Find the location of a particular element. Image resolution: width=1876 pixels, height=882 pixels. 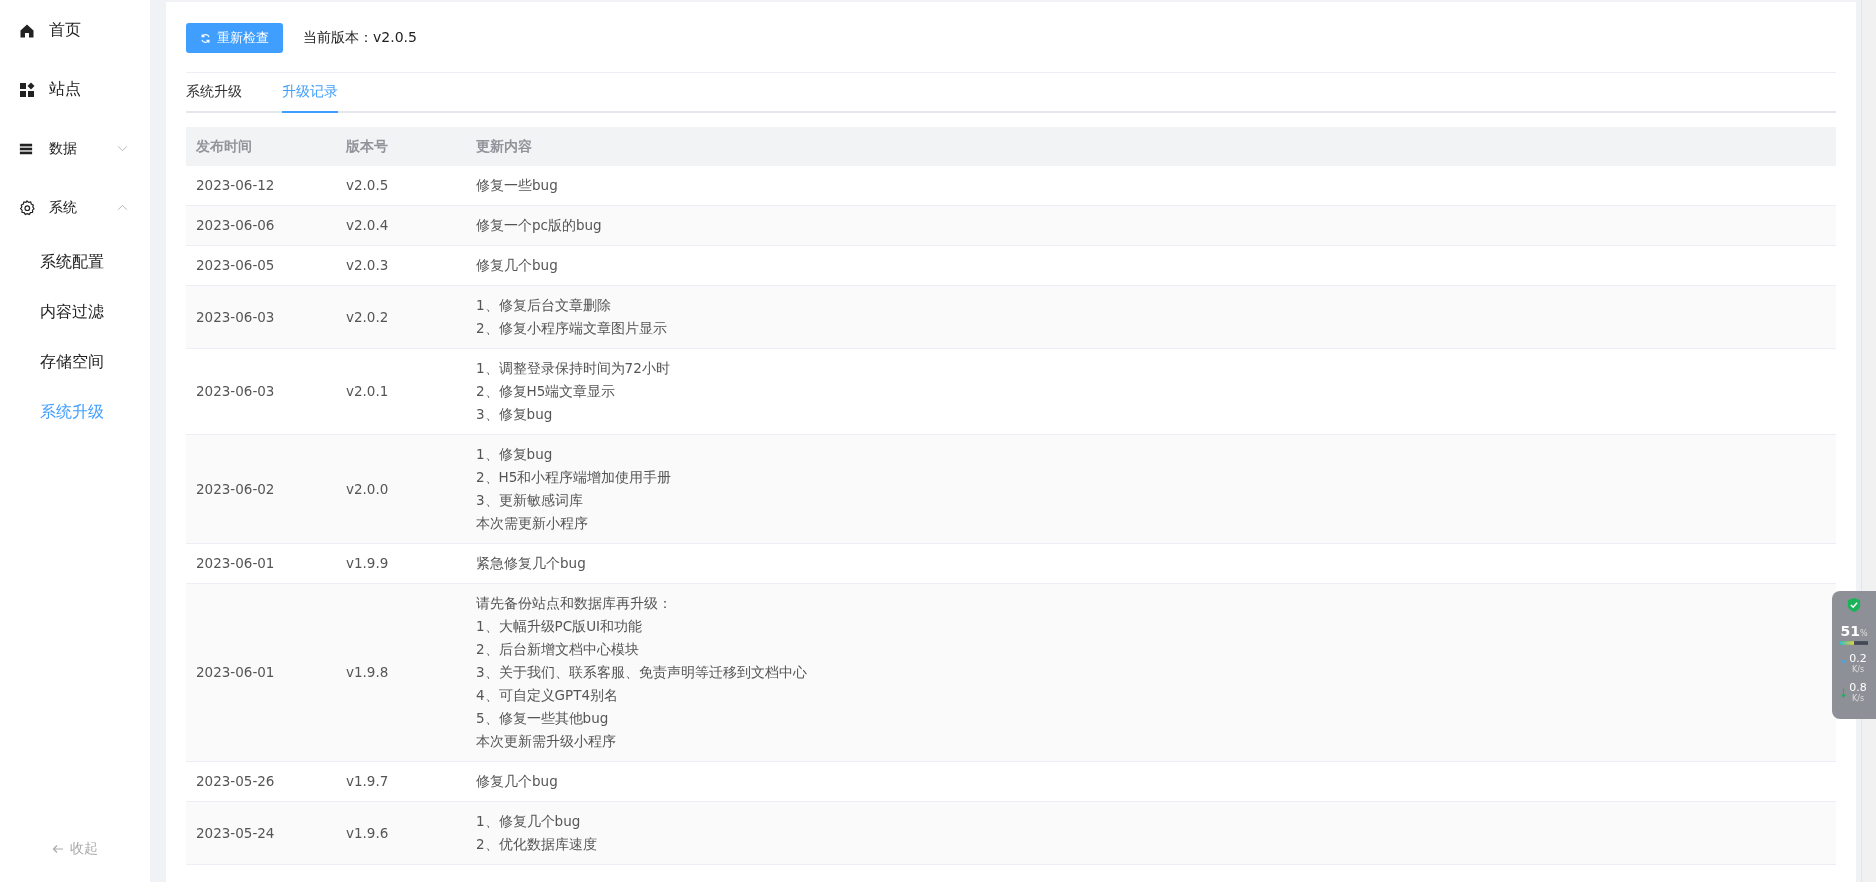

current-version: 当前版本：v2.0.5 is located at coordinates (360, 38).